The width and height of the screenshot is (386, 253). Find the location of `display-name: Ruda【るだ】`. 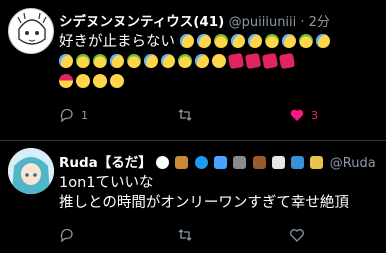

display-name: Ruda【るだ】 is located at coordinates (105, 163).